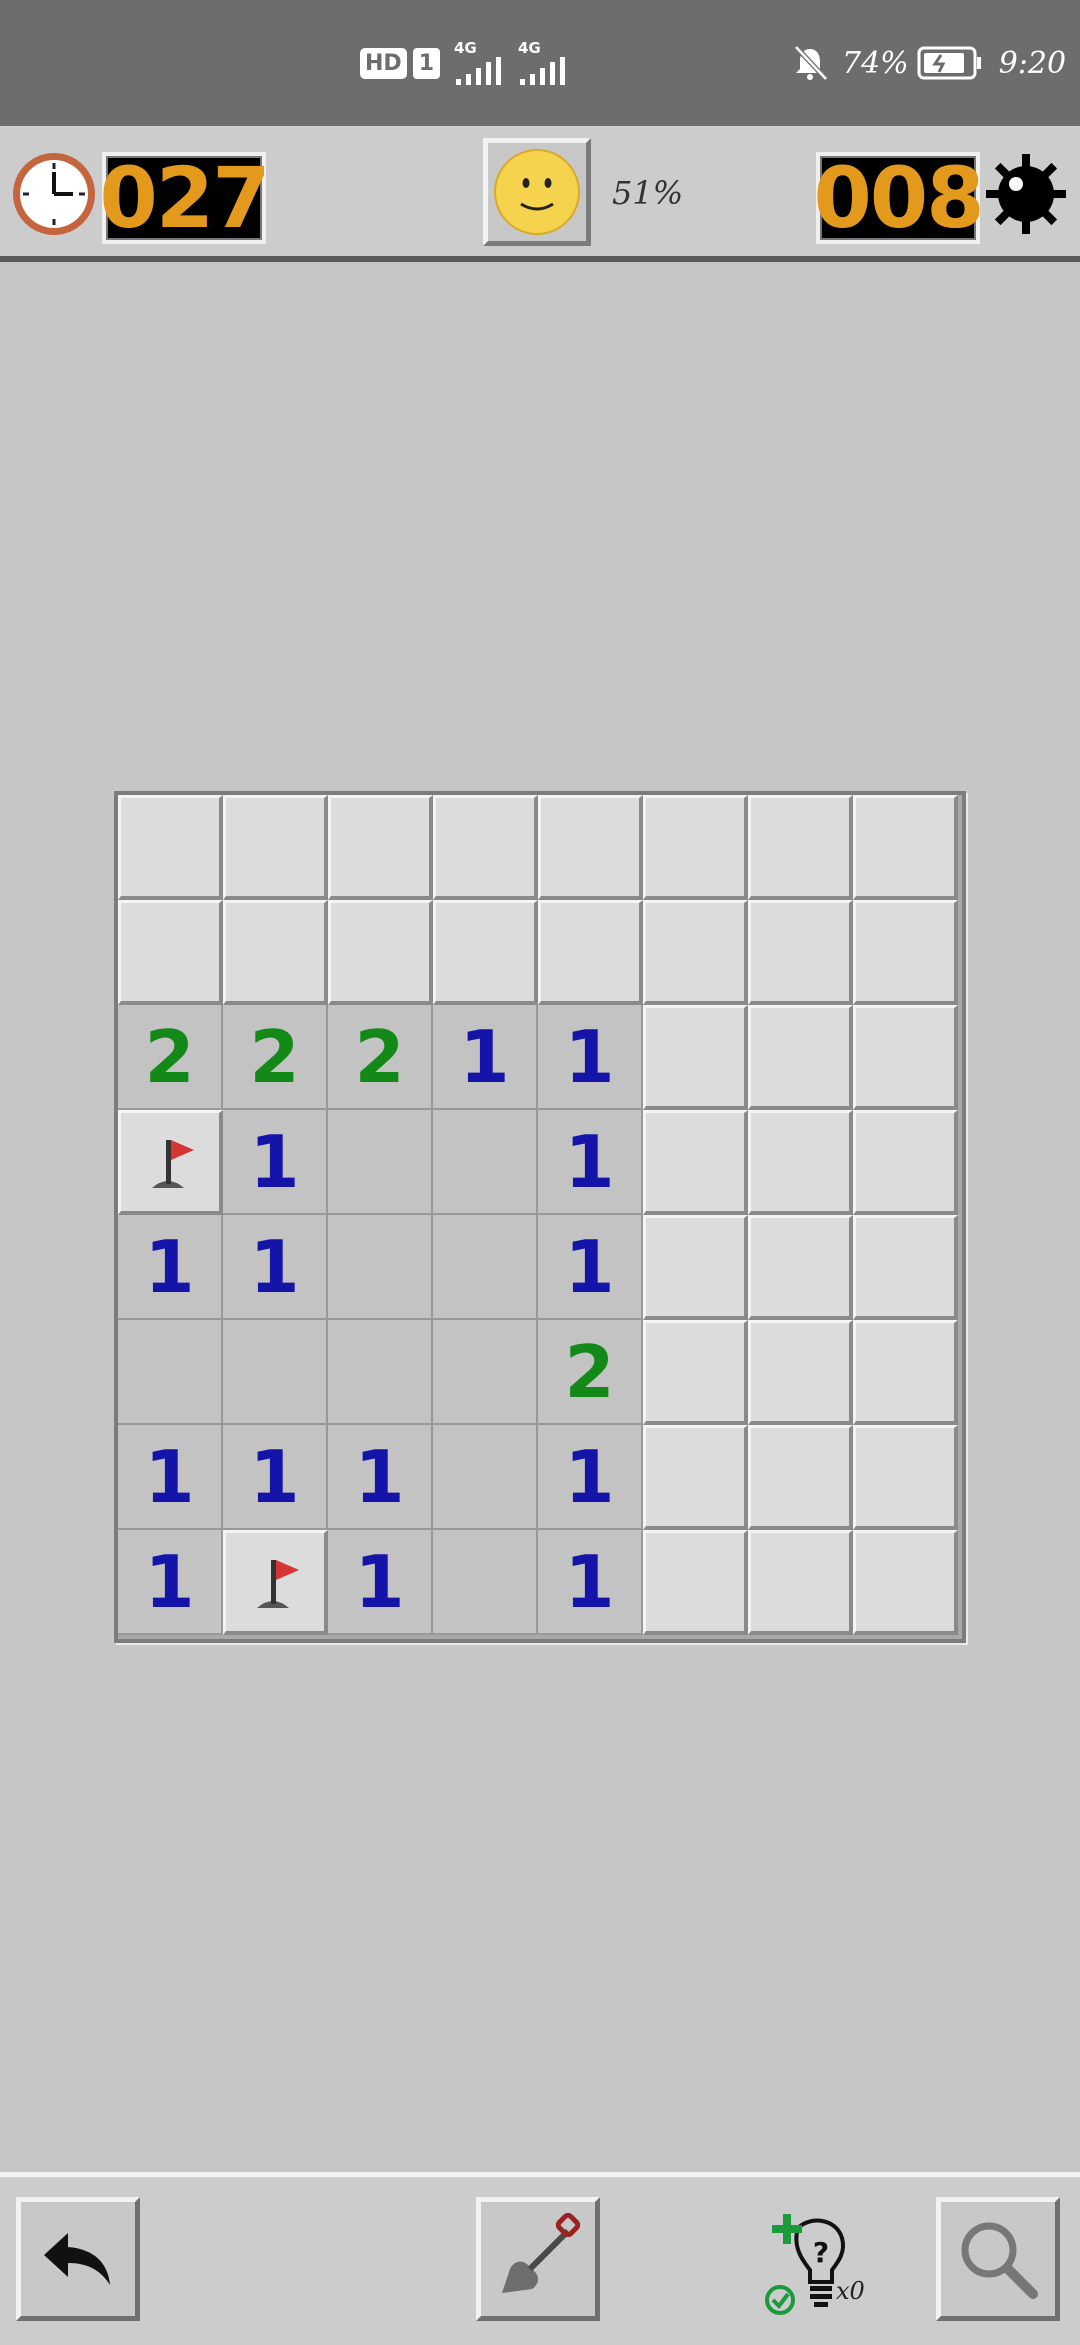 The image size is (1080, 2345). Describe the element at coordinates (811, 63) in the screenshot. I see `mute-bell-icon` at that location.